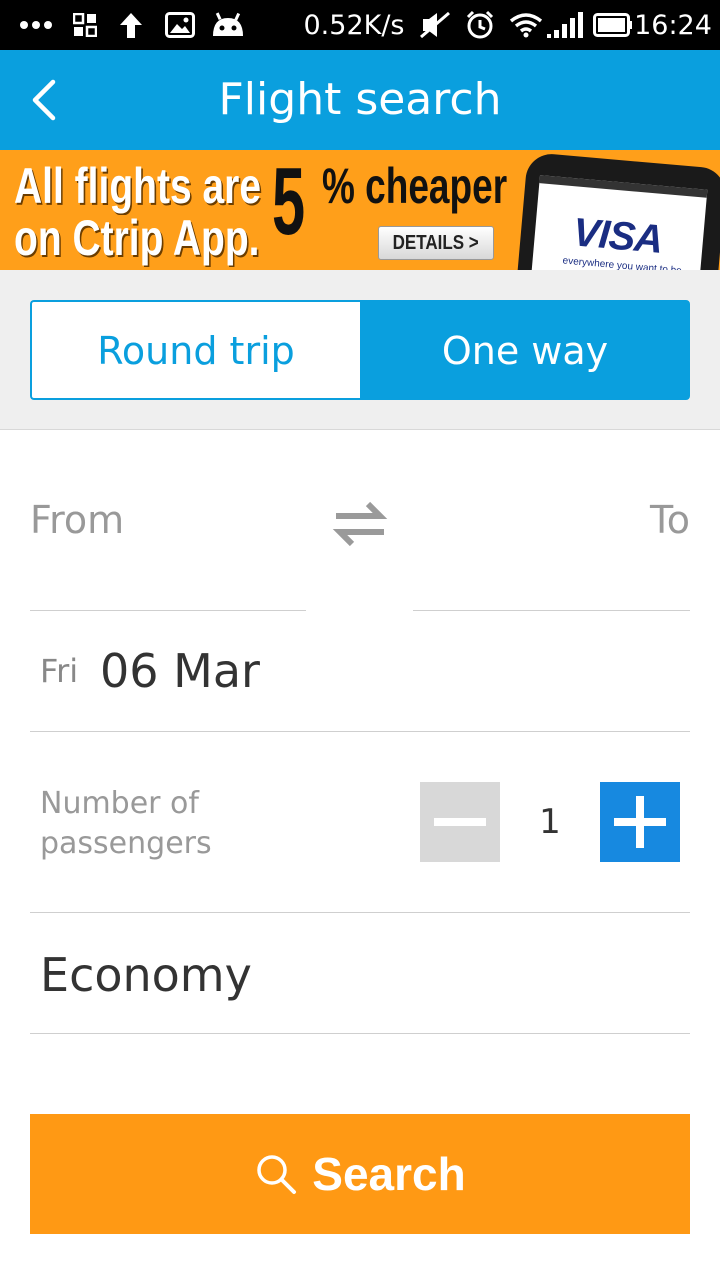  I want to click on plus-icon-vertical, so click(640, 822).